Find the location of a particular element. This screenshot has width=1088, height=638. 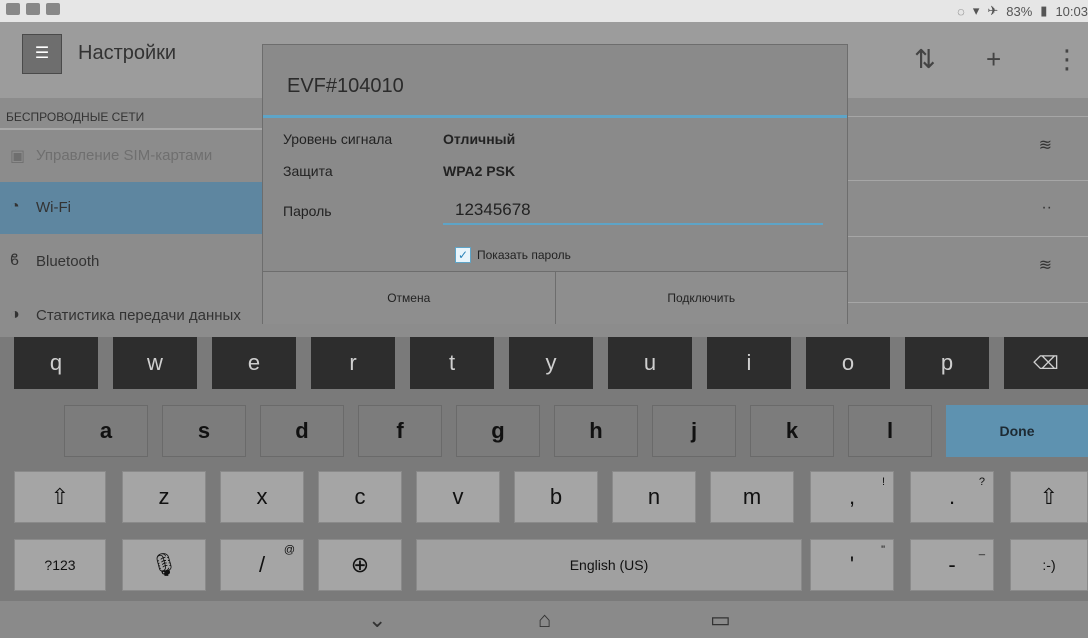

cancel-button: Отмена is located at coordinates (409, 298).